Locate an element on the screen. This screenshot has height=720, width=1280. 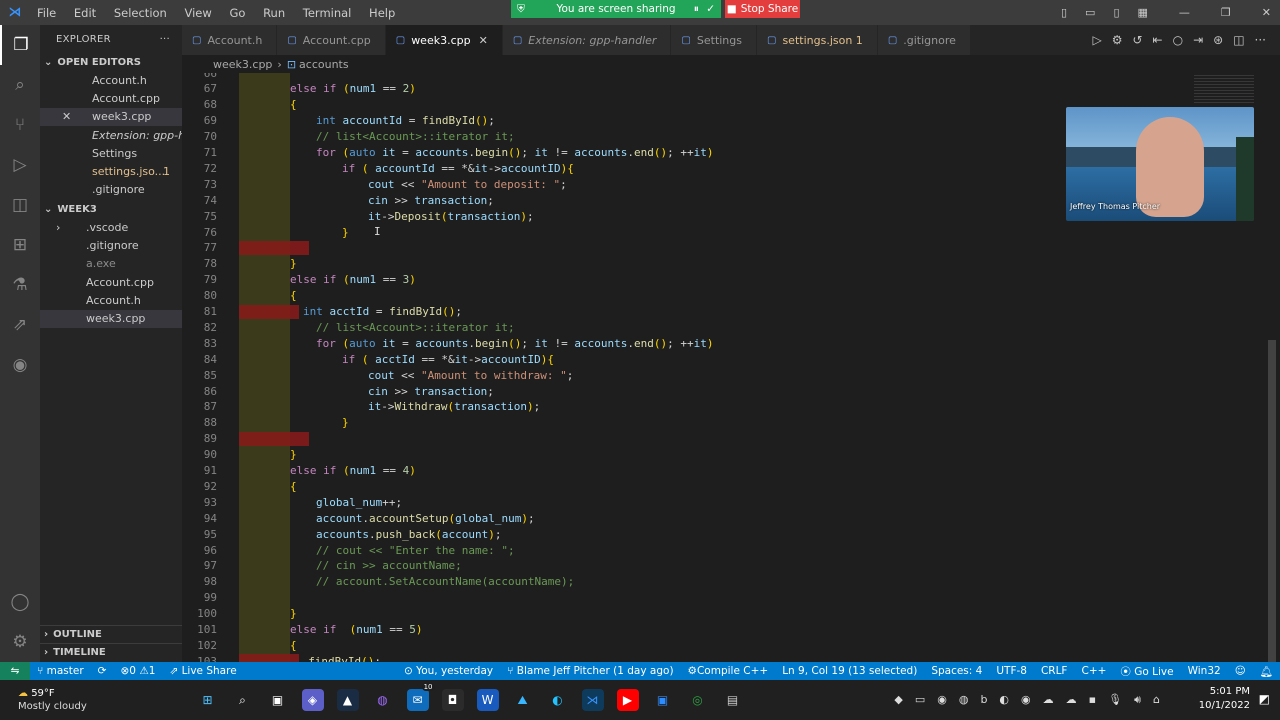
branch-indicator: ⑂ master is located at coordinates (60, 671).